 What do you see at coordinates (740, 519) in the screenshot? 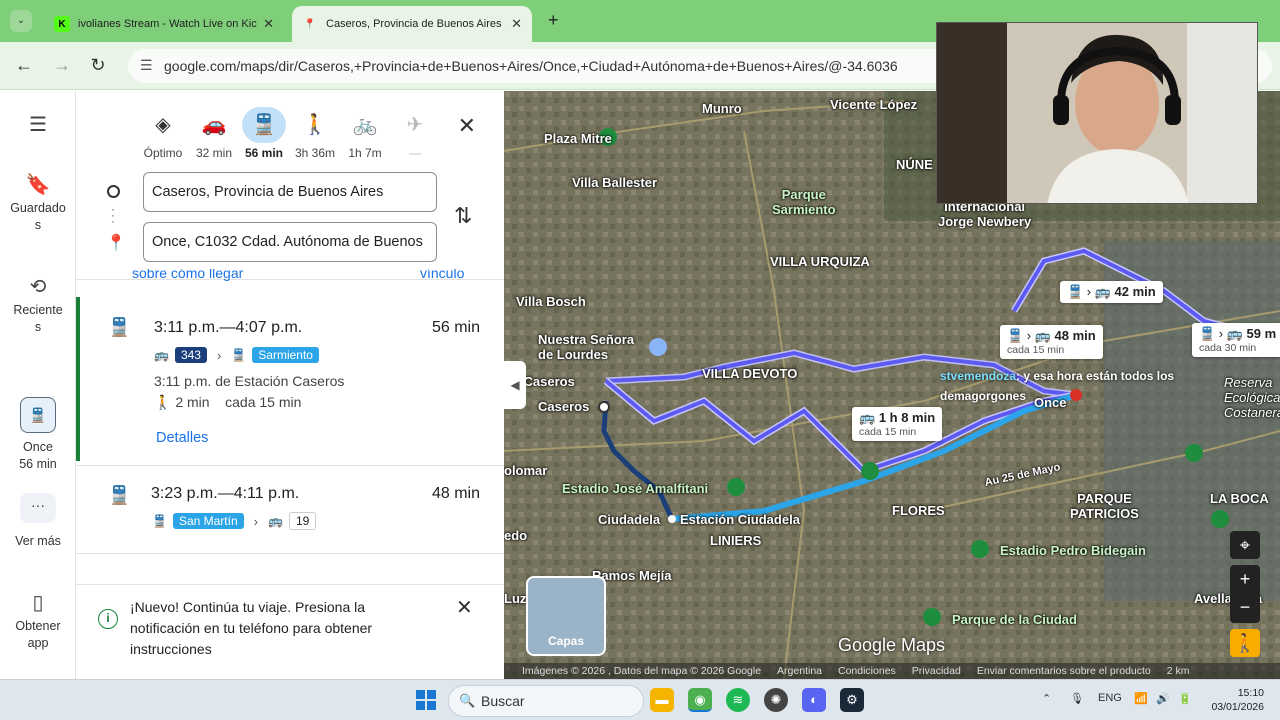
I see `map-label: Estación Ciudadela` at bounding box center [740, 519].